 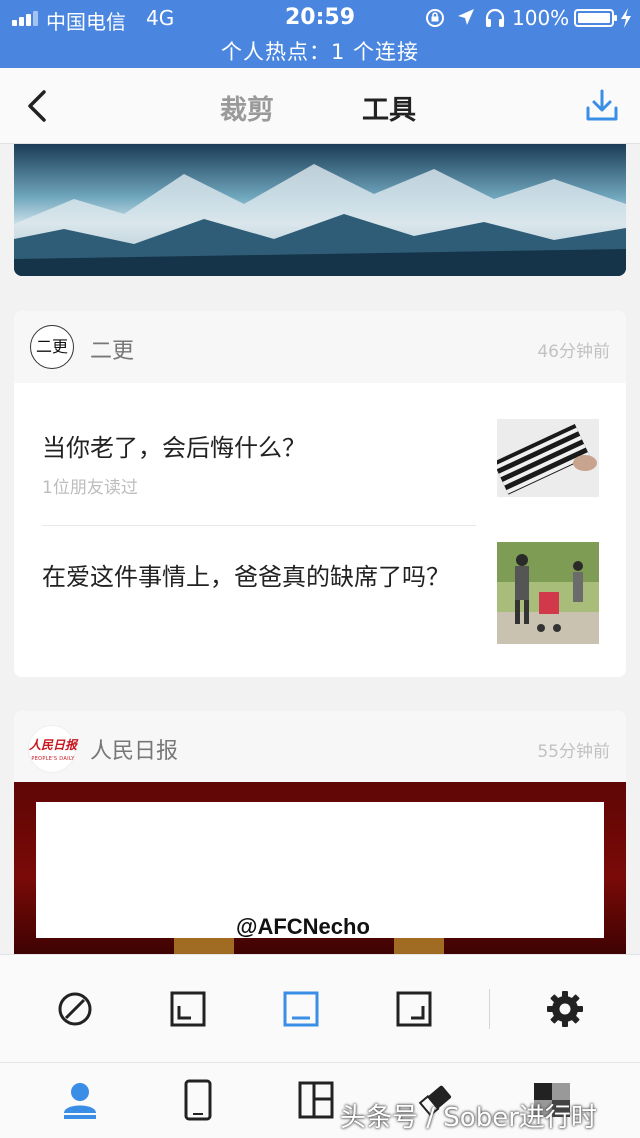 I want to click on tool-row, so click(x=320, y=1008).